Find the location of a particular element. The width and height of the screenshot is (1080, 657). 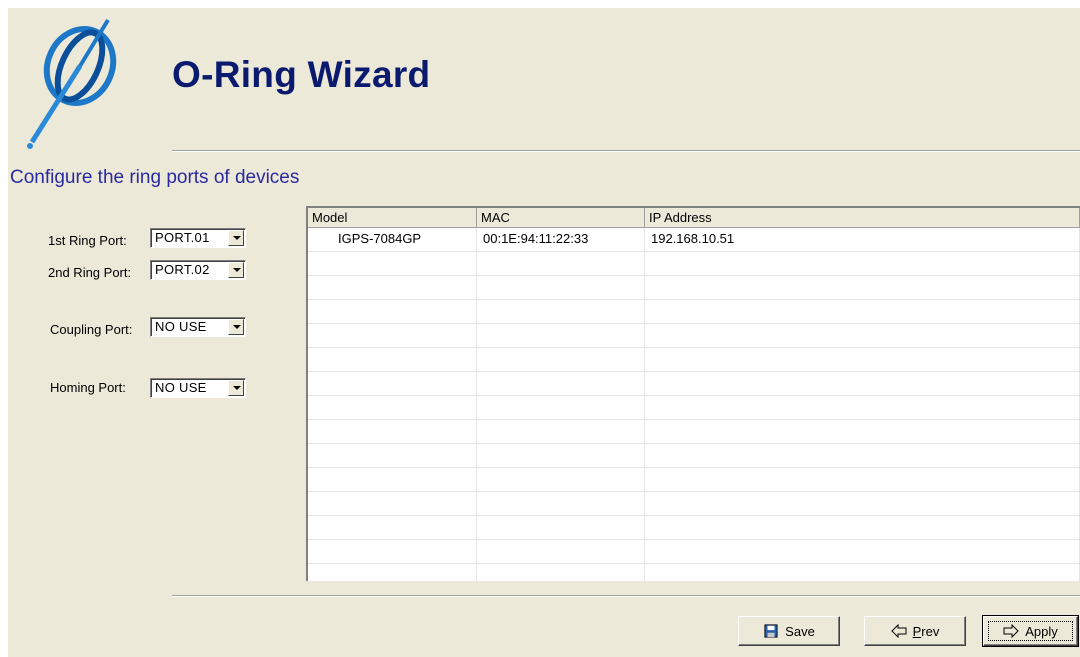

table-header: Model MAC IP Address is located at coordinates (694, 218).